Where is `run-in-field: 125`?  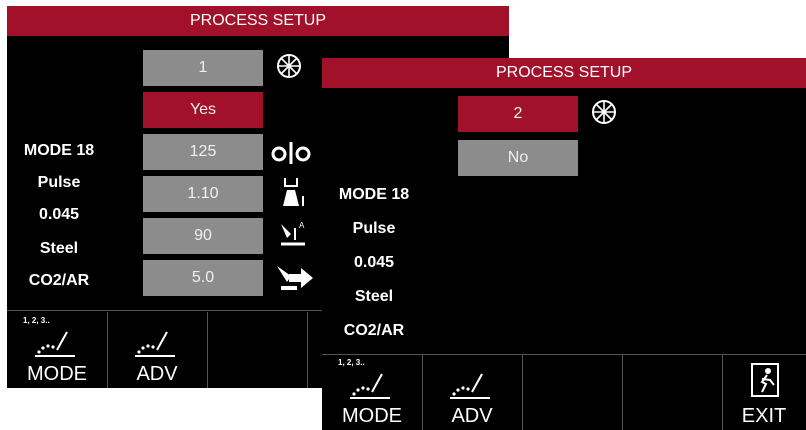 run-in-field: 125 is located at coordinates (203, 152).